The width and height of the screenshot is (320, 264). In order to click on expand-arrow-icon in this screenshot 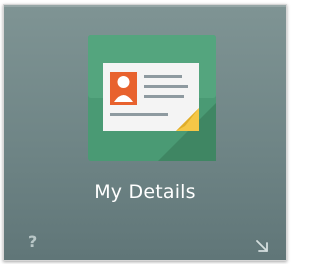, I will do `click(262, 246)`.